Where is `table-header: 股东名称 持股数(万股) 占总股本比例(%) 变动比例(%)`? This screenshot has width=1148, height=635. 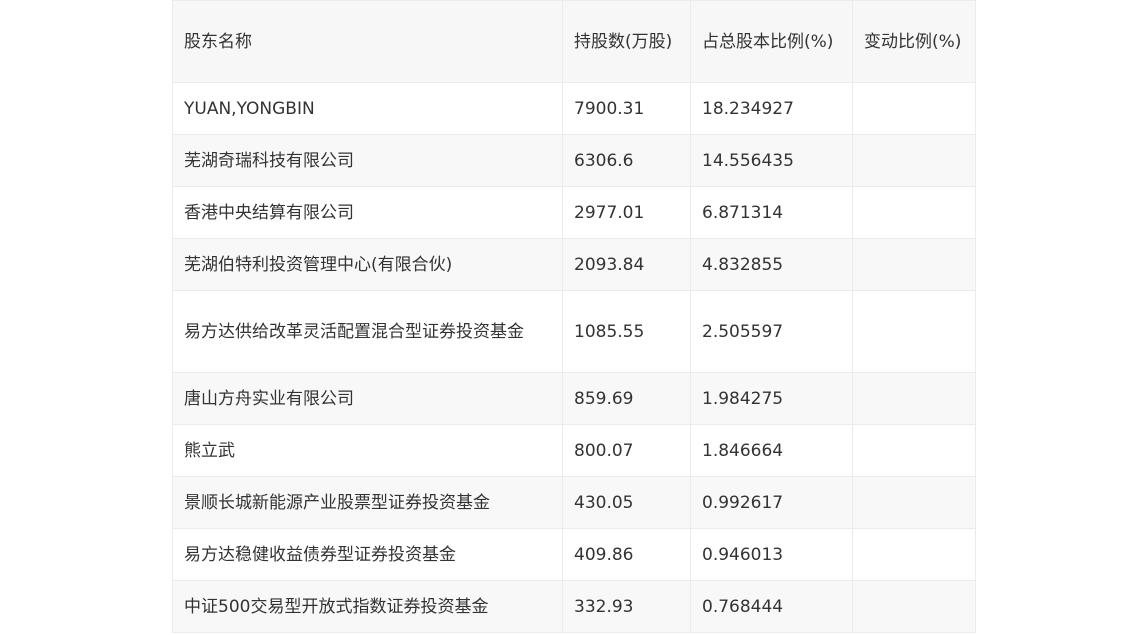 table-header: 股东名称 持股数(万股) 占总股本比例(%) 变动比例(%) is located at coordinates (574, 41).